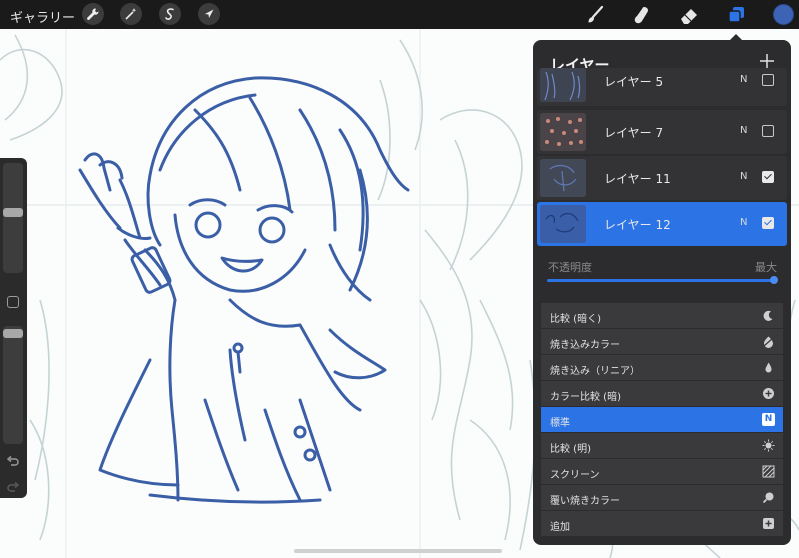 The width and height of the screenshot is (799, 558). What do you see at coordinates (642, 15) in the screenshot?
I see `smudge-icon` at bounding box center [642, 15].